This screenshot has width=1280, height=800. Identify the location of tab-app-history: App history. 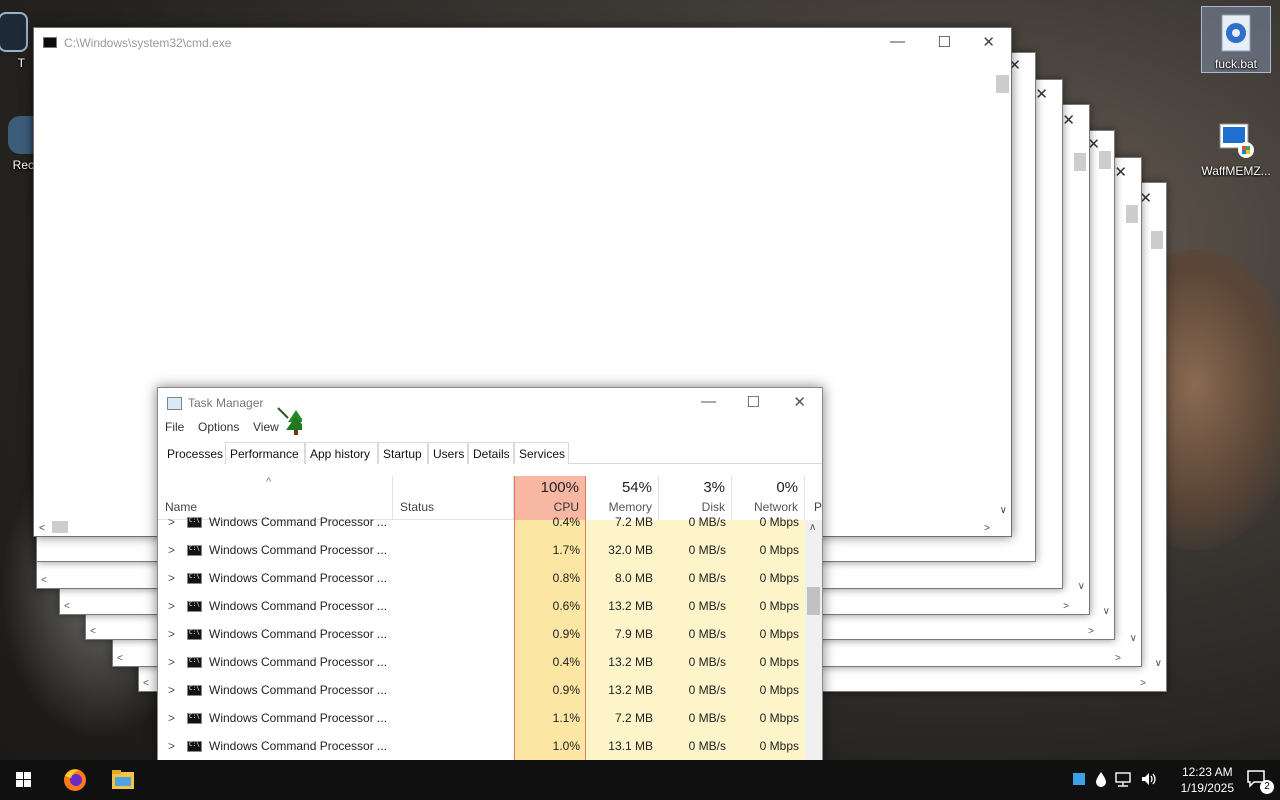
(341, 453).